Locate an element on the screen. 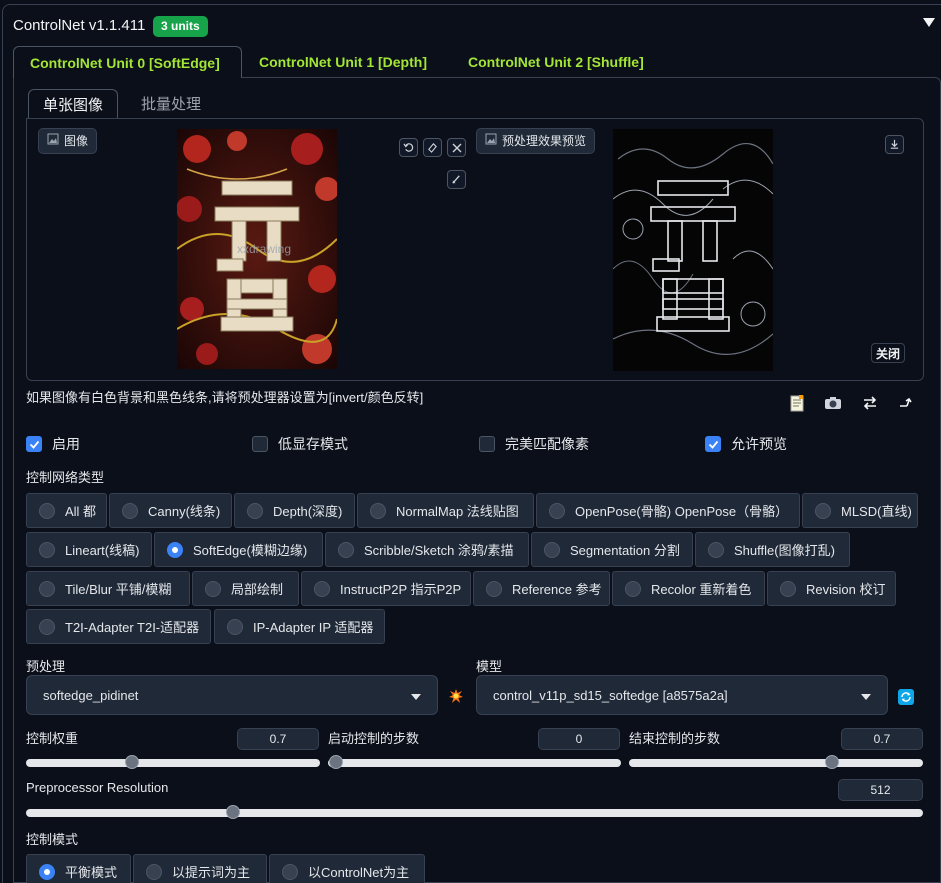 The width and height of the screenshot is (941, 883). allow-preview-checkbox: 允许预览 is located at coordinates (746, 444).